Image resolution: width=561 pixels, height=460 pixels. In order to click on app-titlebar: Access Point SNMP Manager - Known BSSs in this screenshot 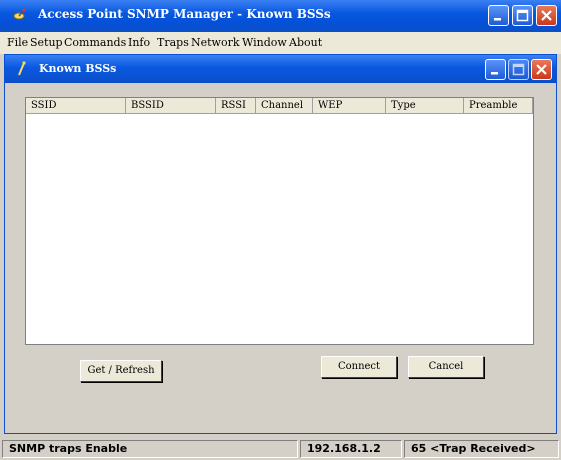, I will do `click(280, 16)`.